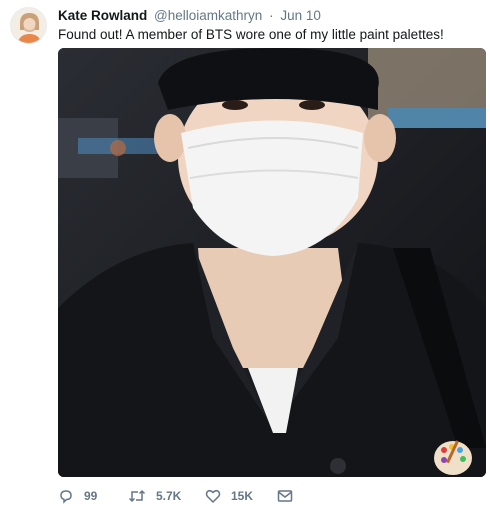 The height and width of the screenshot is (512, 490). Describe the element at coordinates (213, 496) in the screenshot. I see `heart-icon` at that location.